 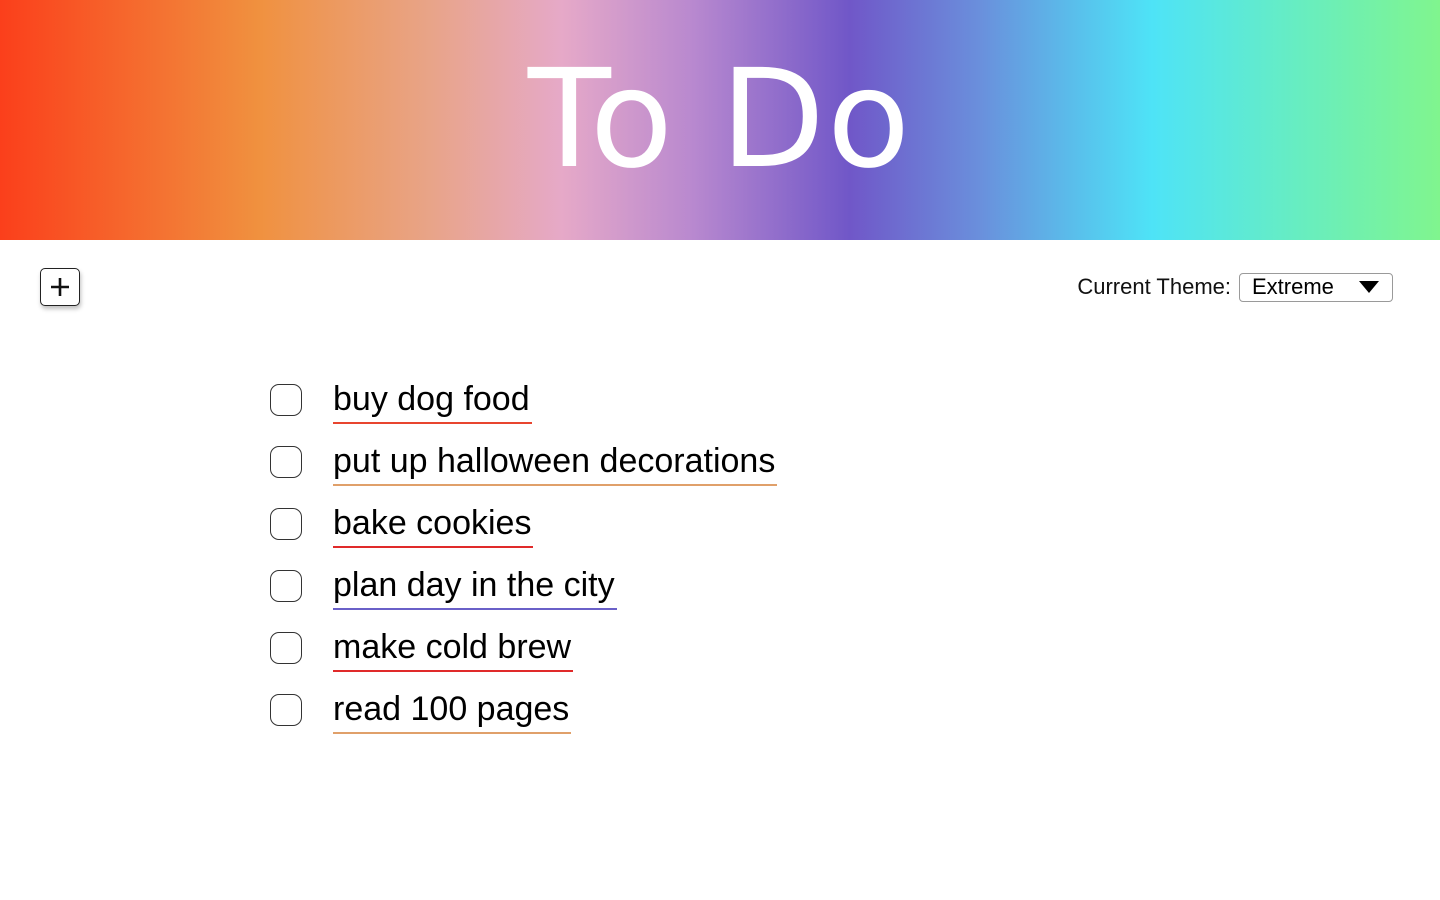 I want to click on theme-select: Extreme, so click(x=1316, y=287).